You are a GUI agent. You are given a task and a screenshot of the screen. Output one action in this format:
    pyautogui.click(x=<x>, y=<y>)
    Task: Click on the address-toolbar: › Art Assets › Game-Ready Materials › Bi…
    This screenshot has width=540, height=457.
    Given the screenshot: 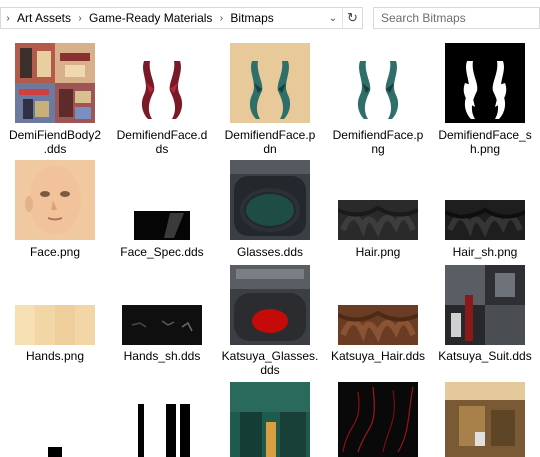 What is the action you would take?
    pyautogui.click(x=270, y=19)
    